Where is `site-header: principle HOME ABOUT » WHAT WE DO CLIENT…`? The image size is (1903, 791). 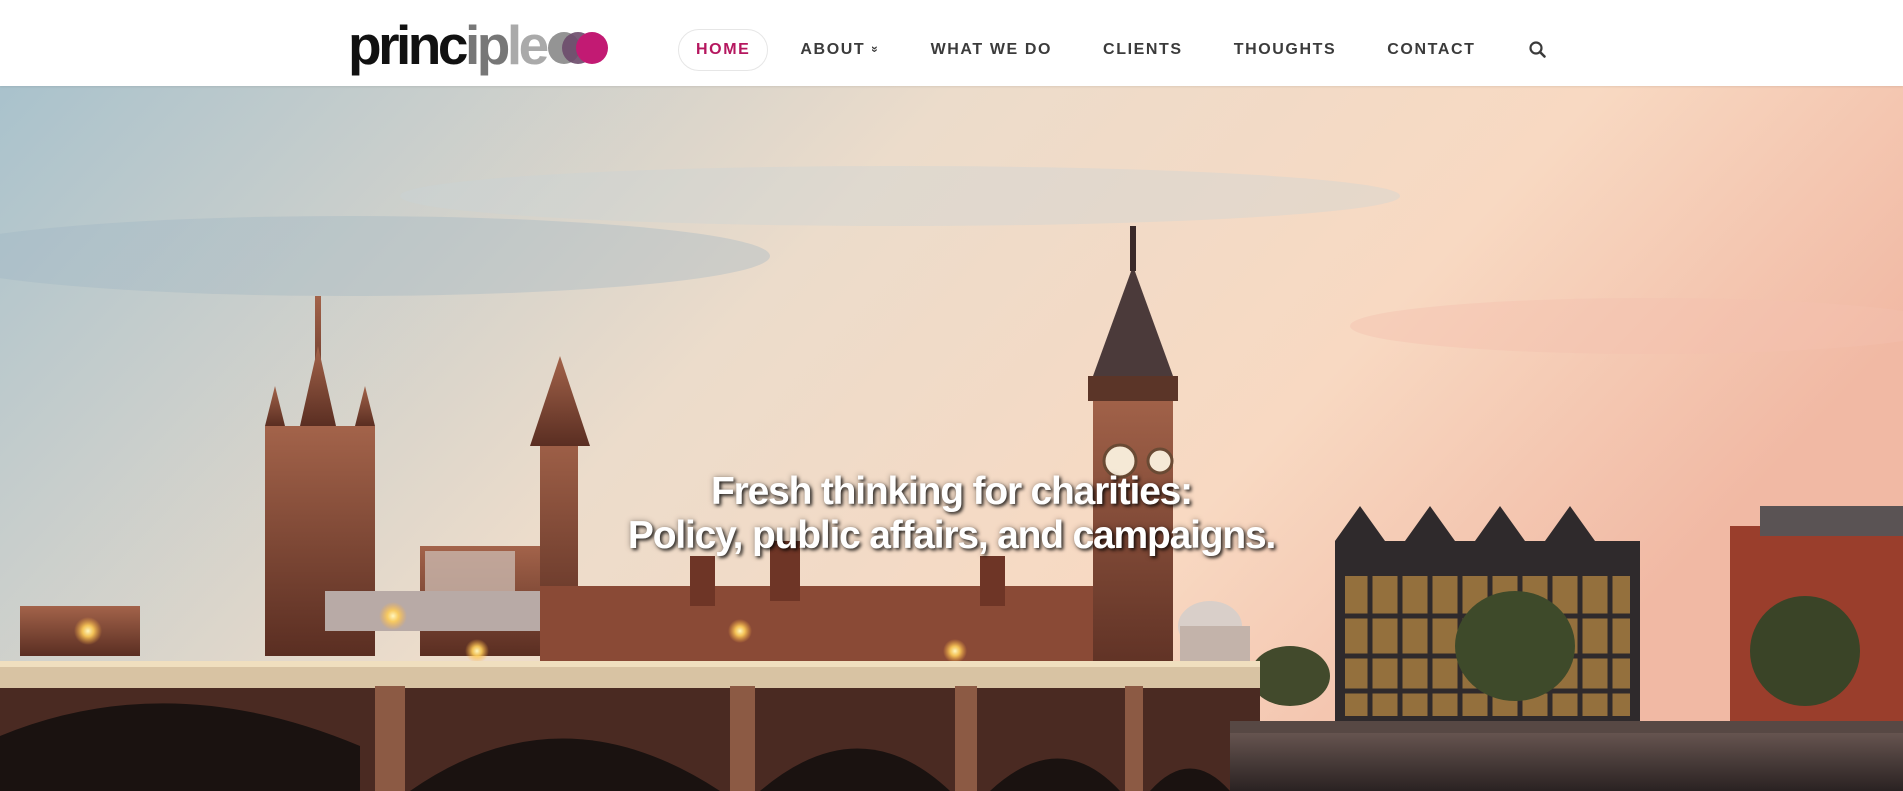
site-header: principle HOME ABOUT » WHAT WE DO CLIENT… is located at coordinates (951, 43).